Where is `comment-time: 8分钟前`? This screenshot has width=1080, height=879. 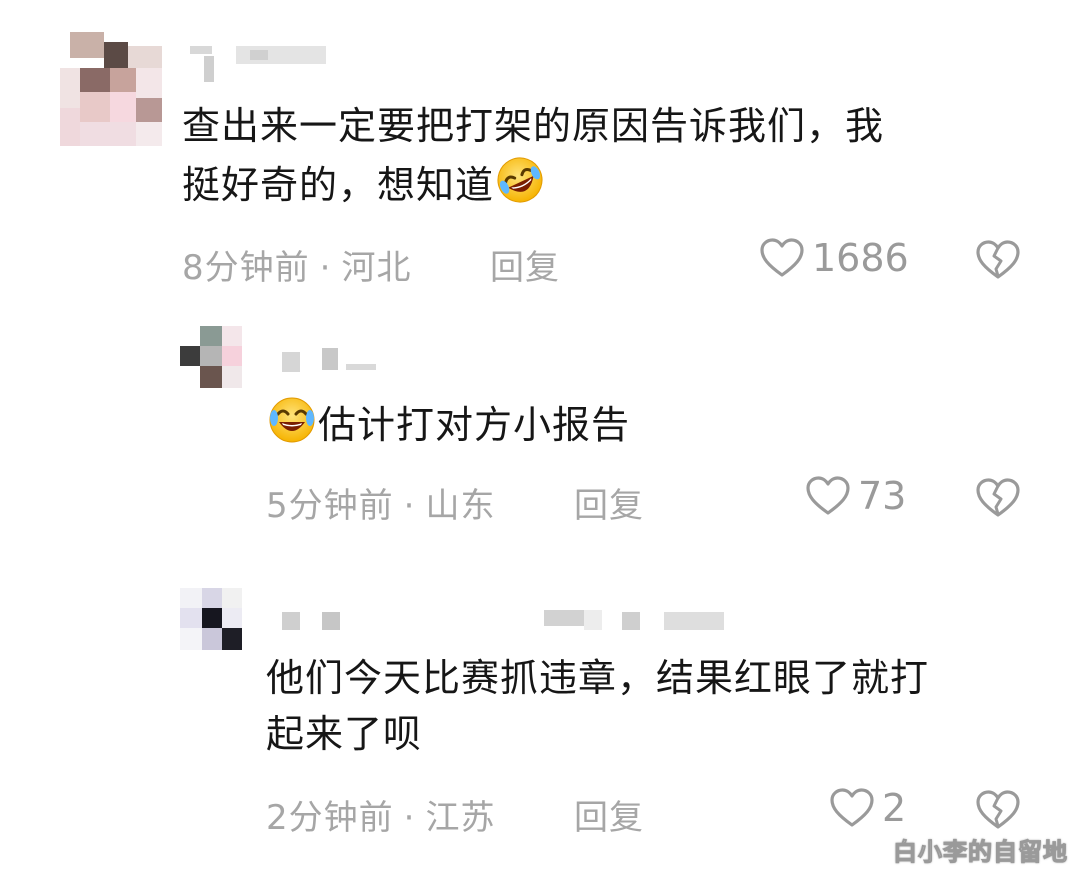 comment-time: 8分钟前 is located at coordinates (246, 268).